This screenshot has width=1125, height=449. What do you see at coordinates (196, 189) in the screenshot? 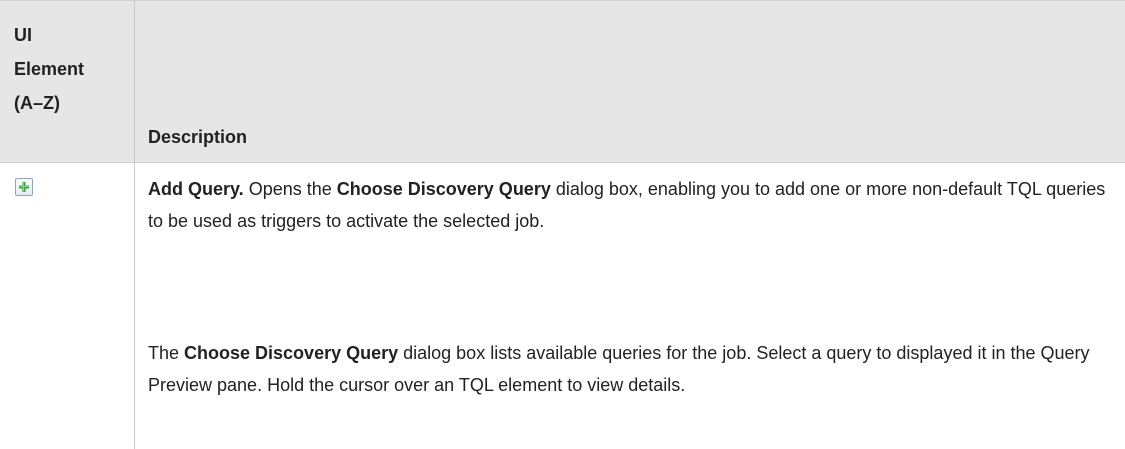
I see `add-query-title: Add Query.` at bounding box center [196, 189].